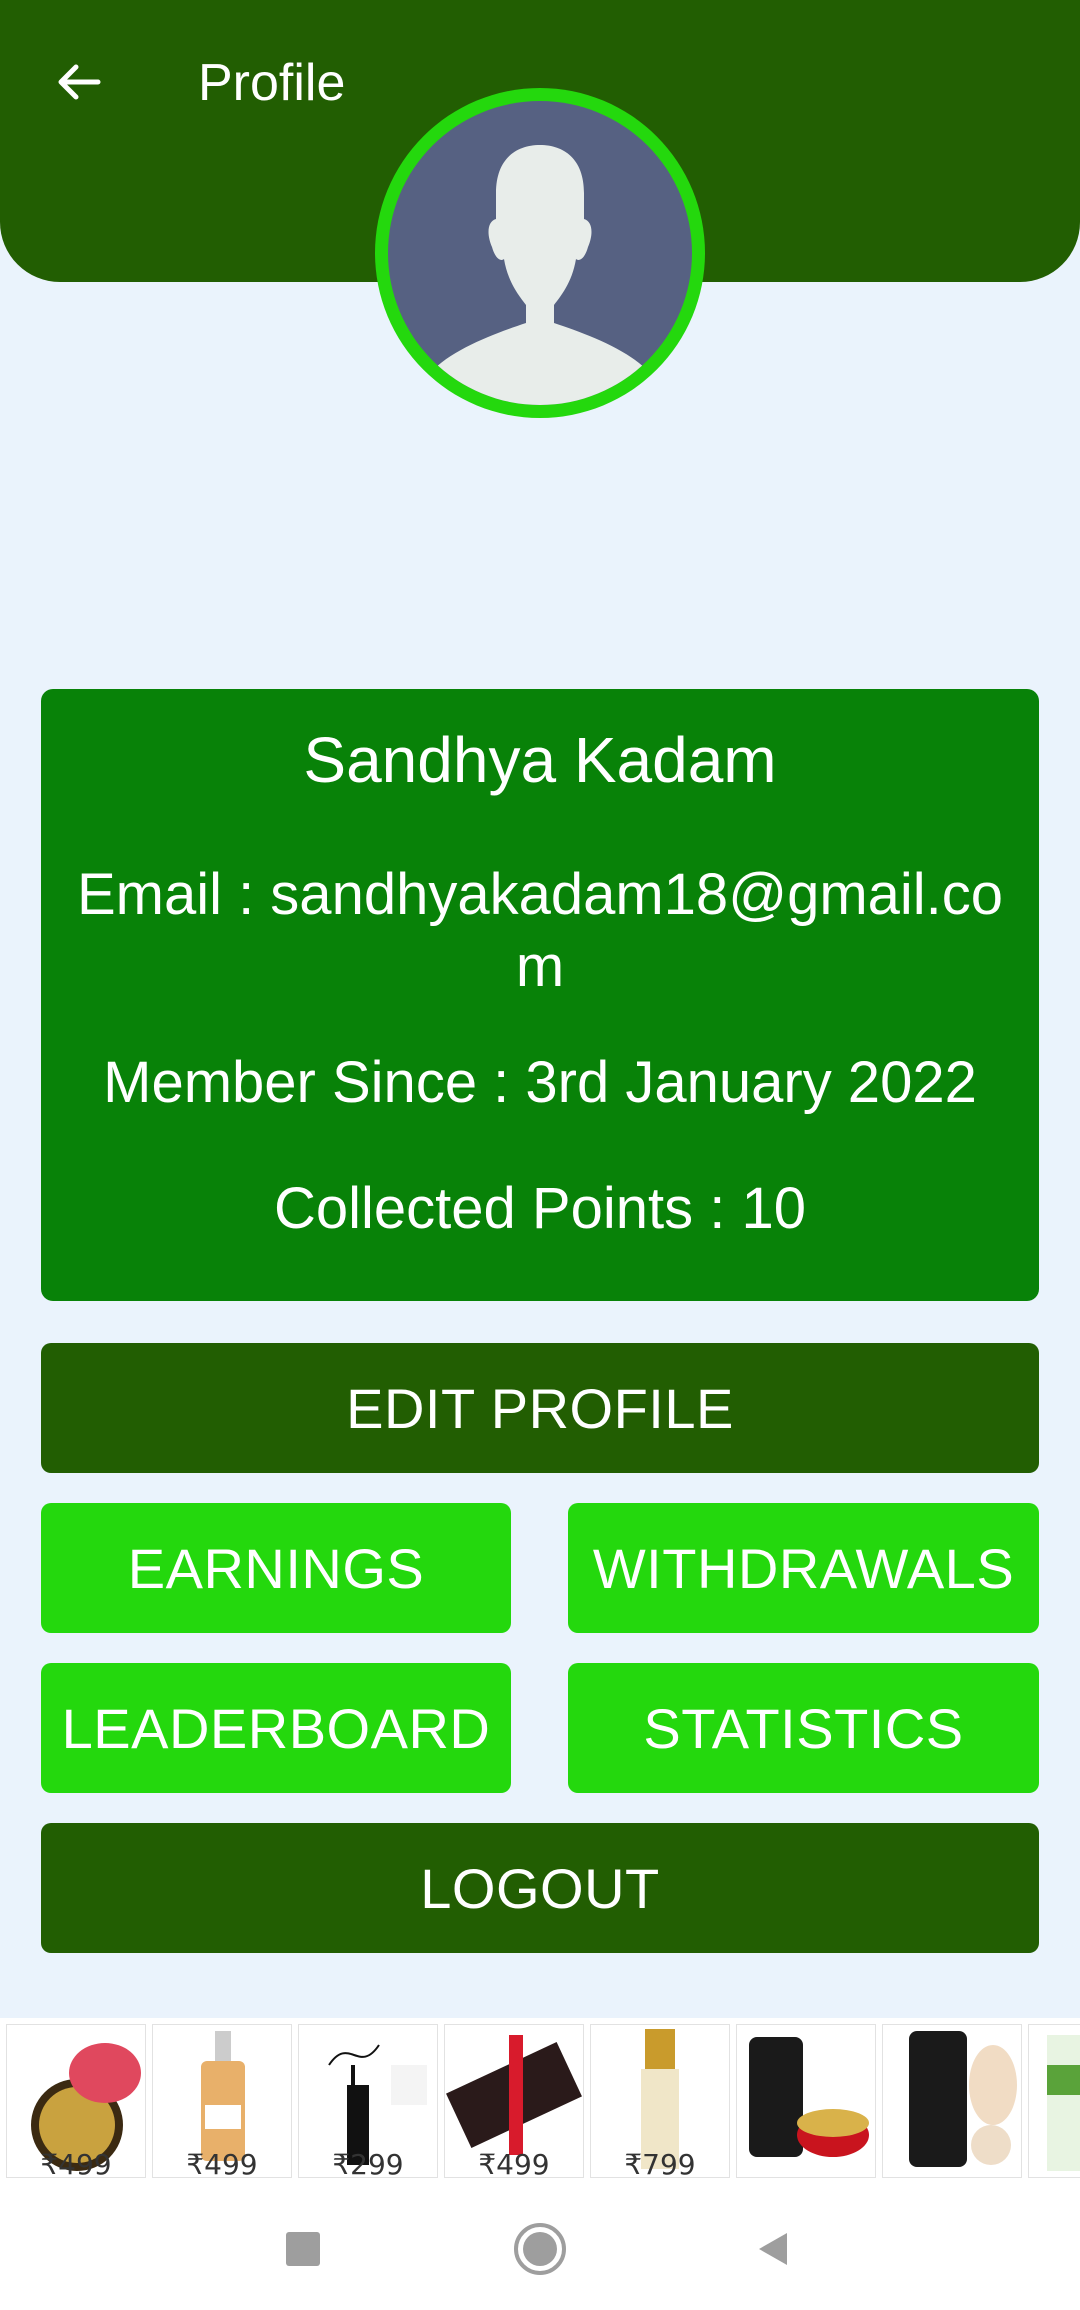 The width and height of the screenshot is (1080, 2310). I want to click on back-nav-button, so click(773, 2249).